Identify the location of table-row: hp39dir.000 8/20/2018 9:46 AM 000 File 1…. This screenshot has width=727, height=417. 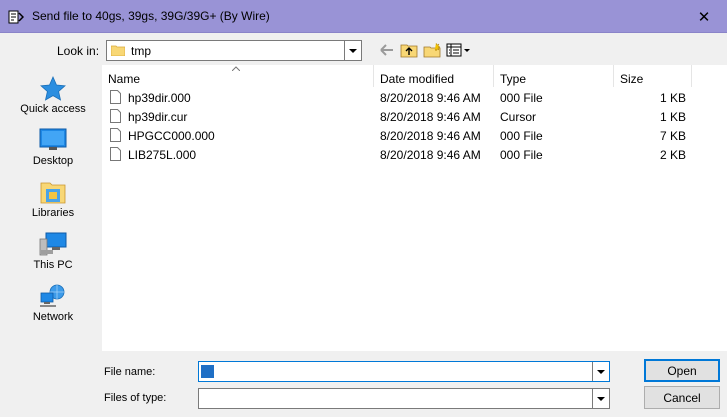
(414, 97).